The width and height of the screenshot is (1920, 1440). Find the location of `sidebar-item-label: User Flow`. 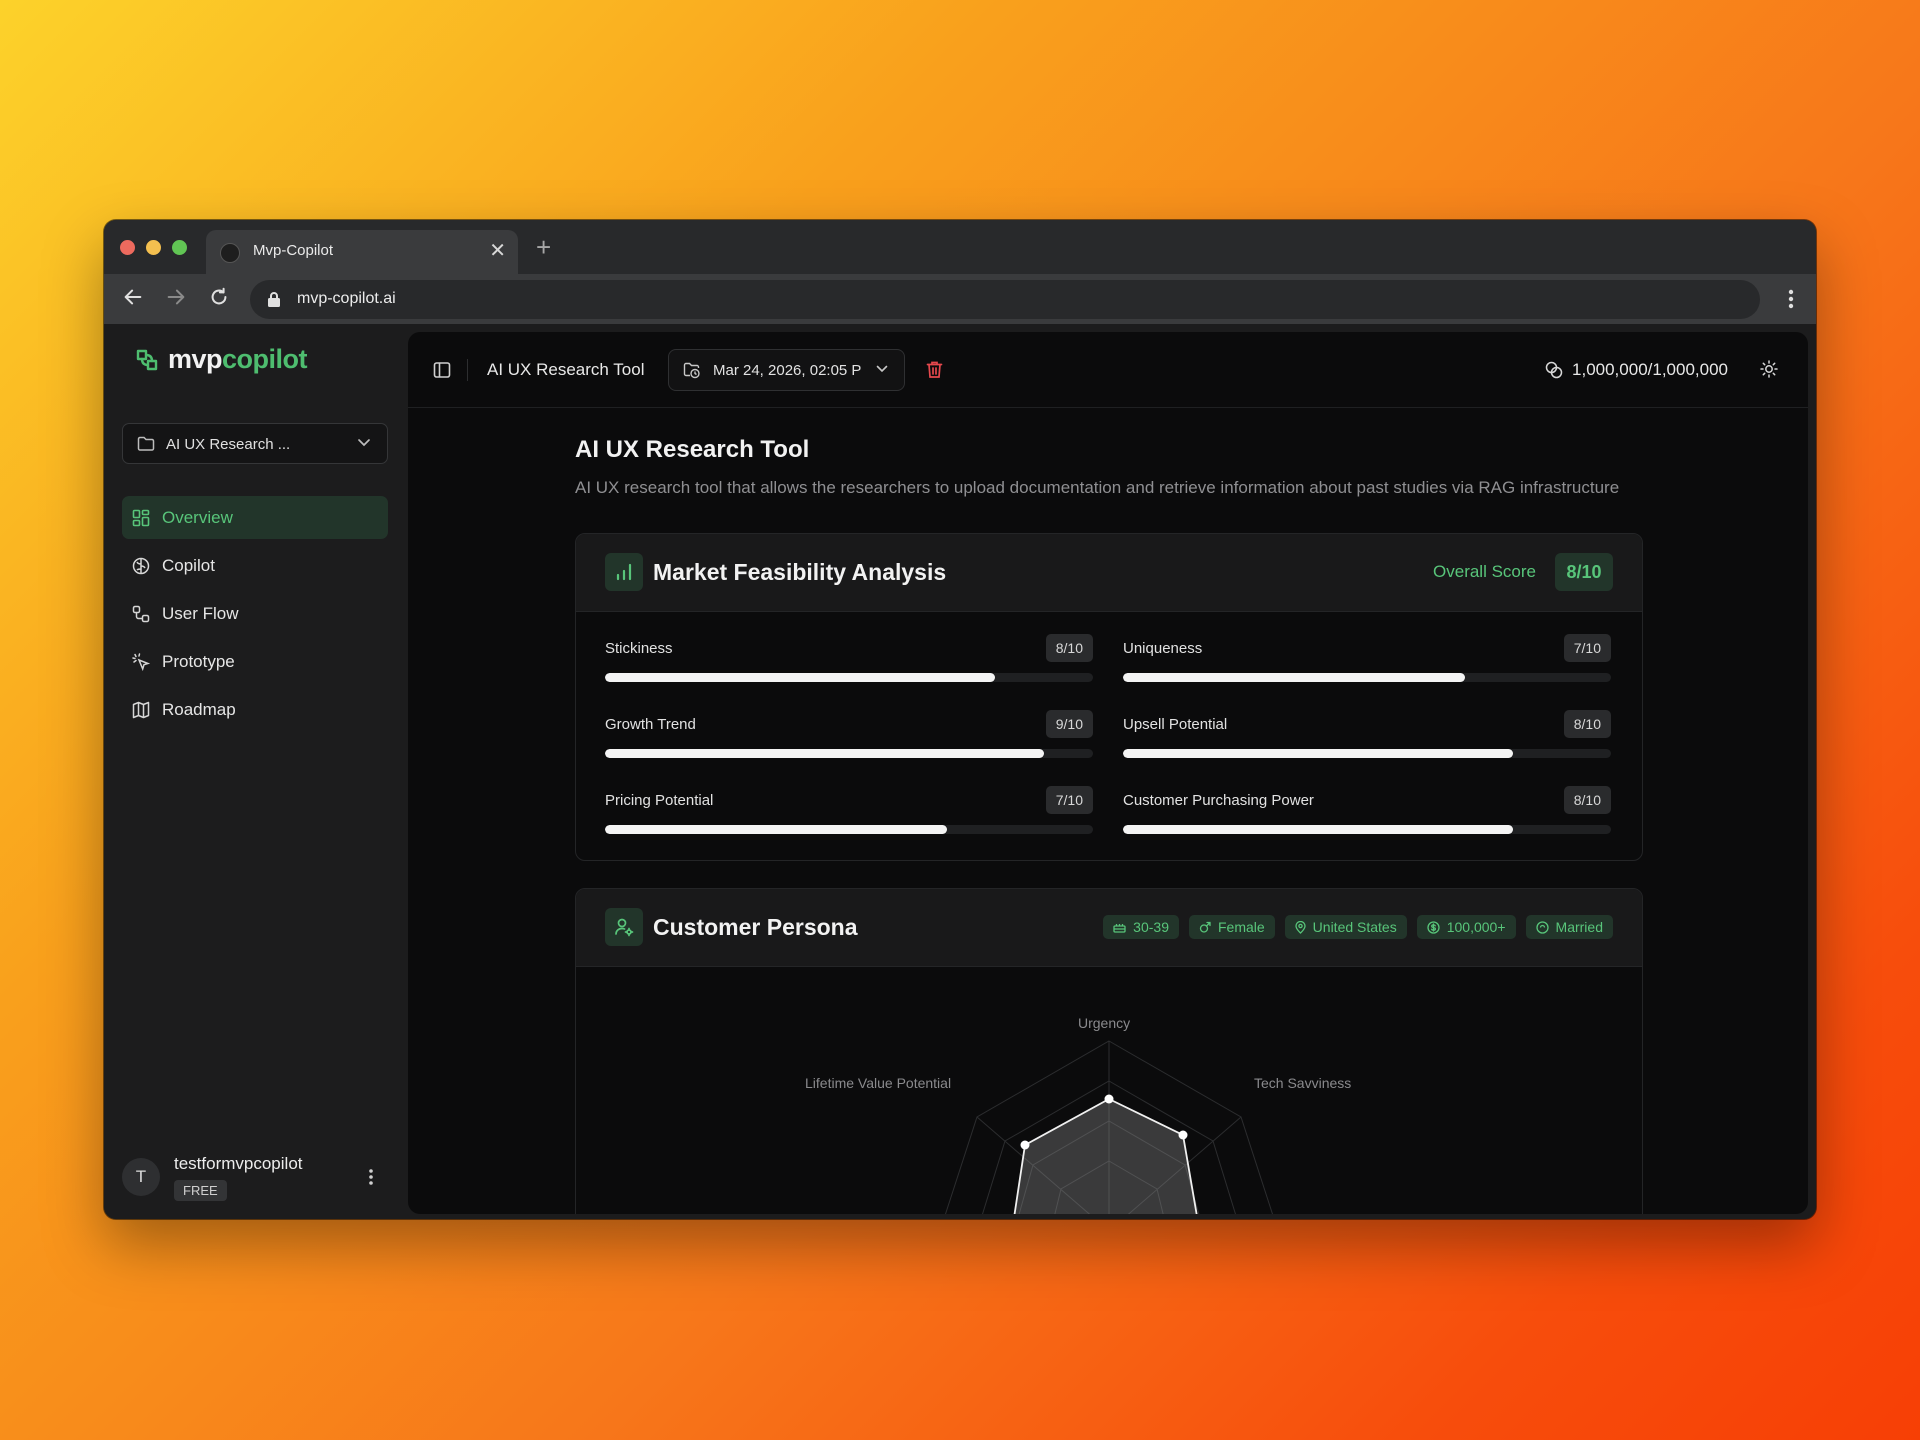

sidebar-item-label: User Flow is located at coordinates (200, 613).